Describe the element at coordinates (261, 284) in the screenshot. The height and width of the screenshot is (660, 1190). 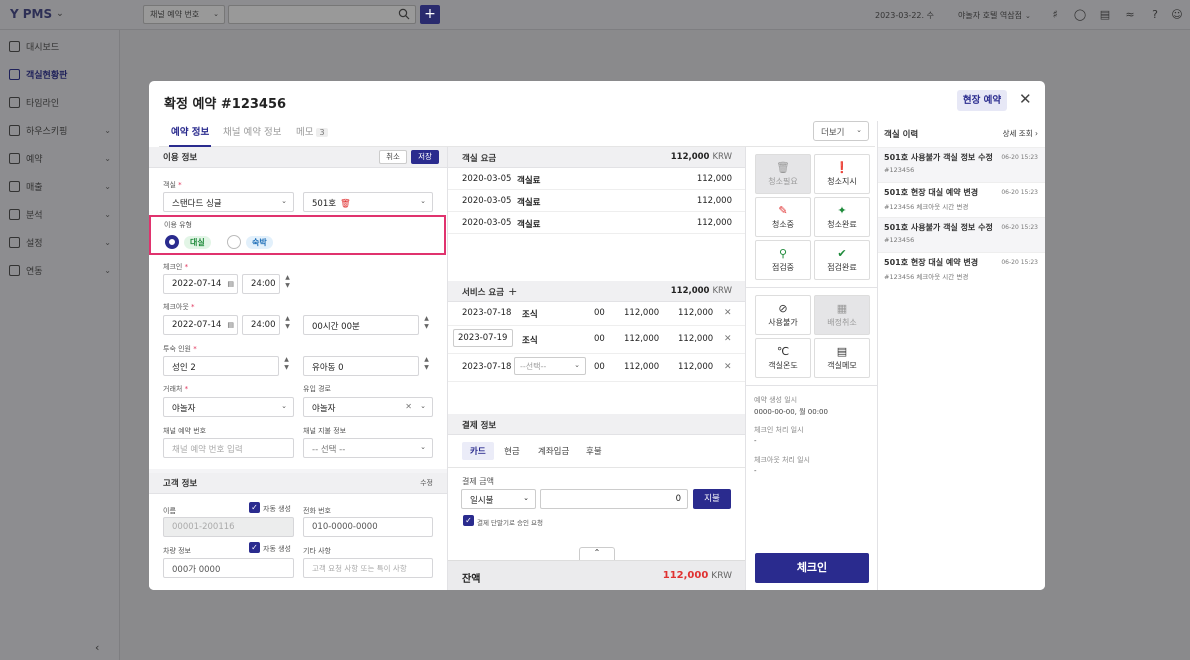
I see `checkin-time-input: 24:00` at that location.